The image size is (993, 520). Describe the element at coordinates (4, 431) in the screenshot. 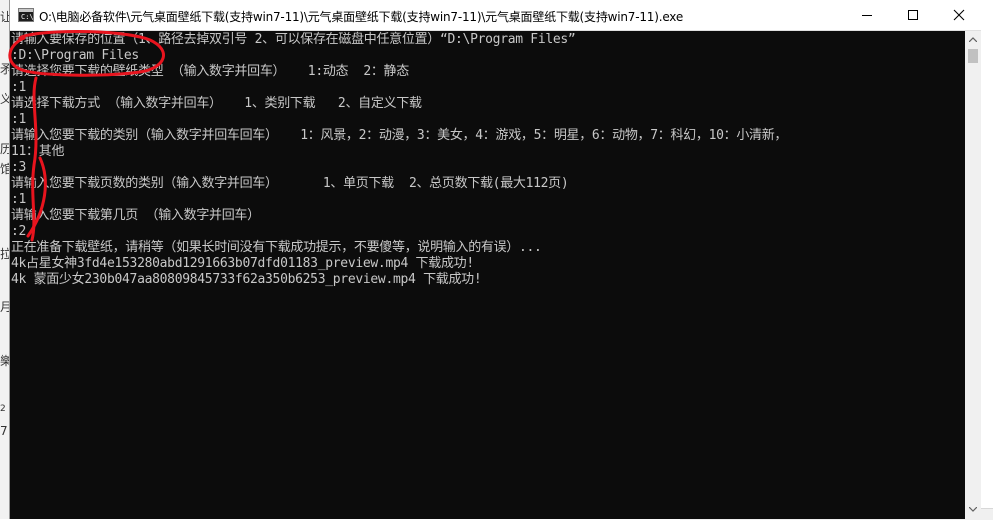

I see `background-text-fragment: 7` at that location.